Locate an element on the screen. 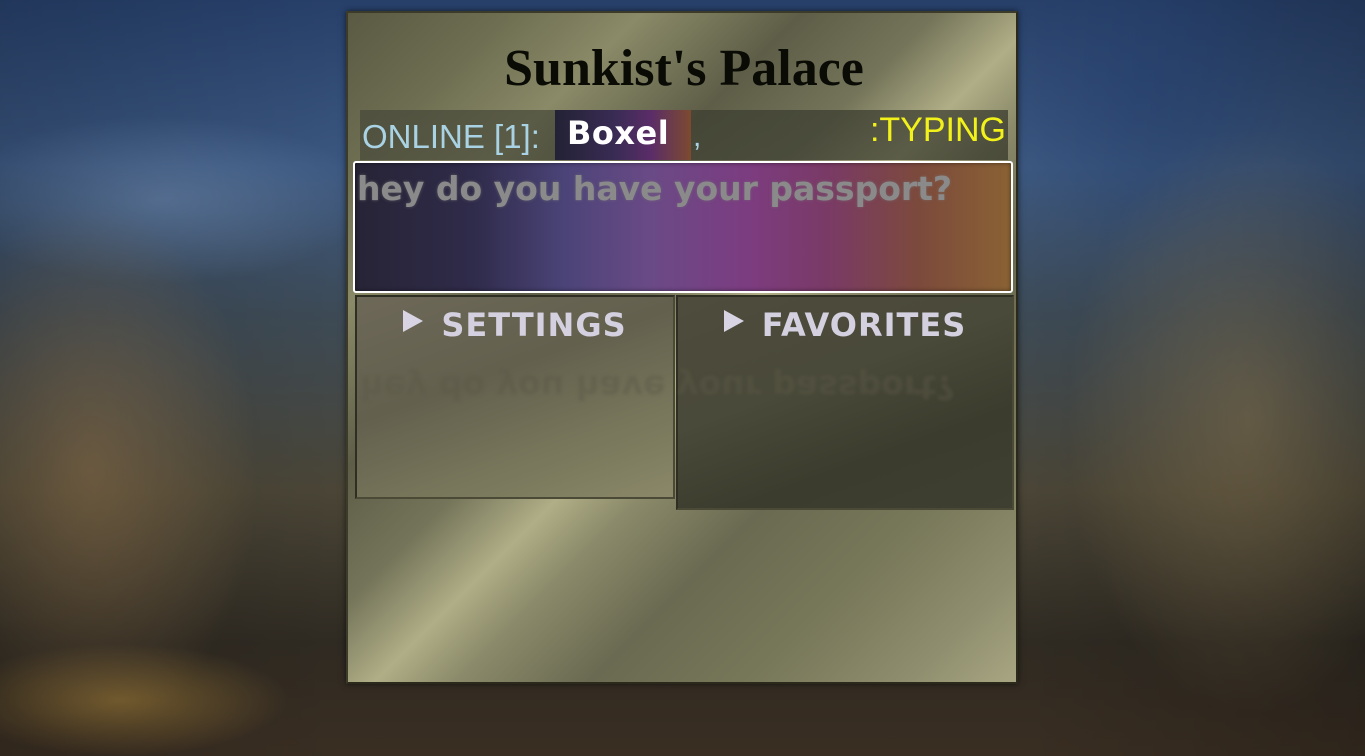  user-name: Boxel is located at coordinates (618, 133).